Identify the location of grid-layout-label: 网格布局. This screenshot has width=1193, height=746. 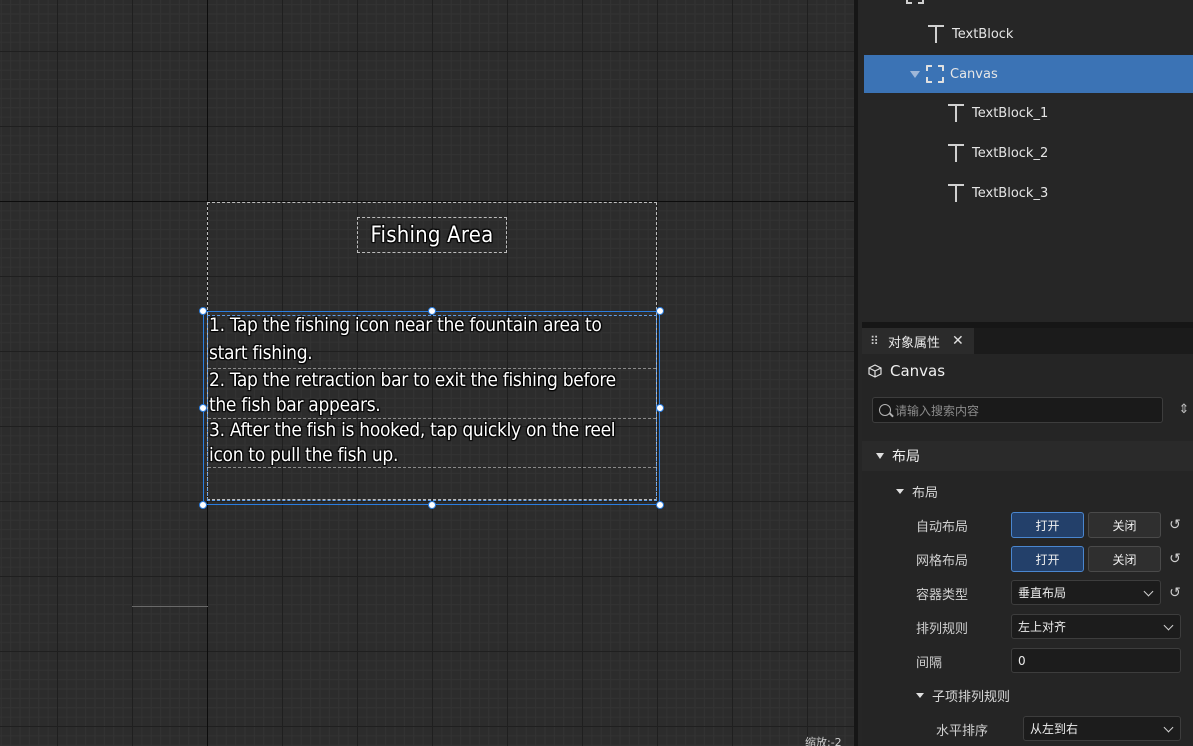
(942, 561).